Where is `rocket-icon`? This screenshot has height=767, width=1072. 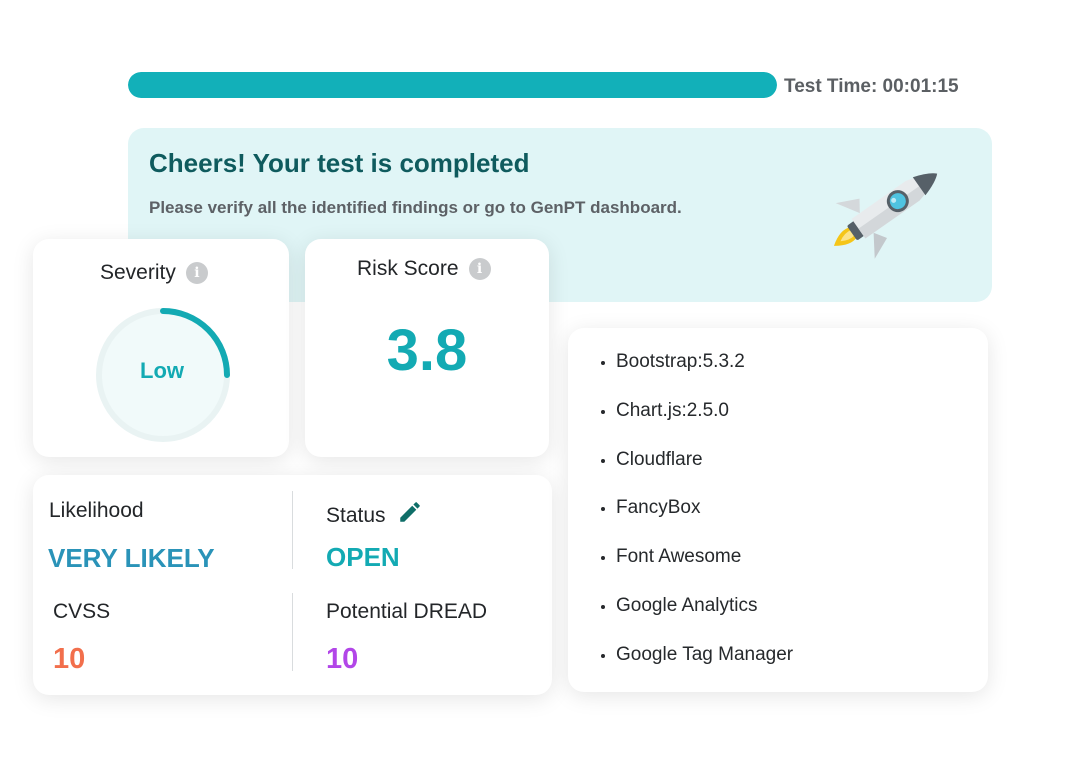 rocket-icon is located at coordinates (885, 216).